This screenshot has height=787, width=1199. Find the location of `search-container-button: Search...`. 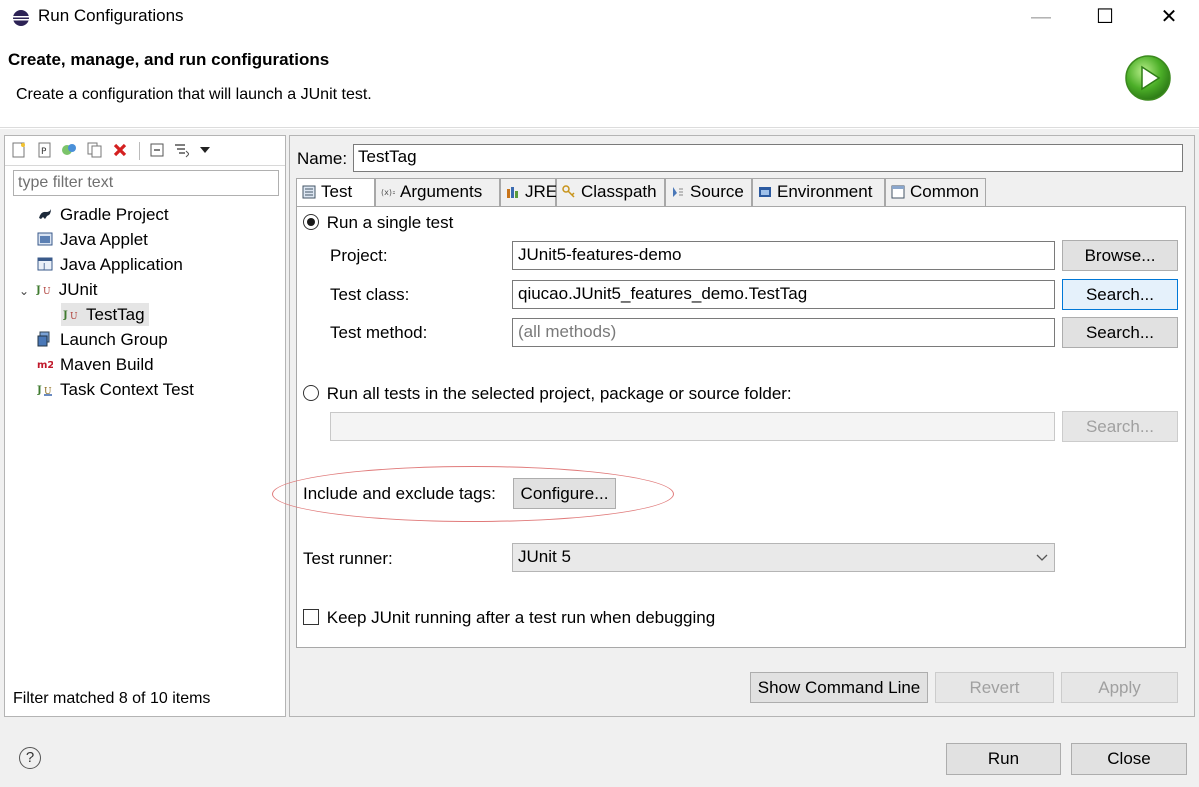

search-container-button: Search... is located at coordinates (1120, 426).